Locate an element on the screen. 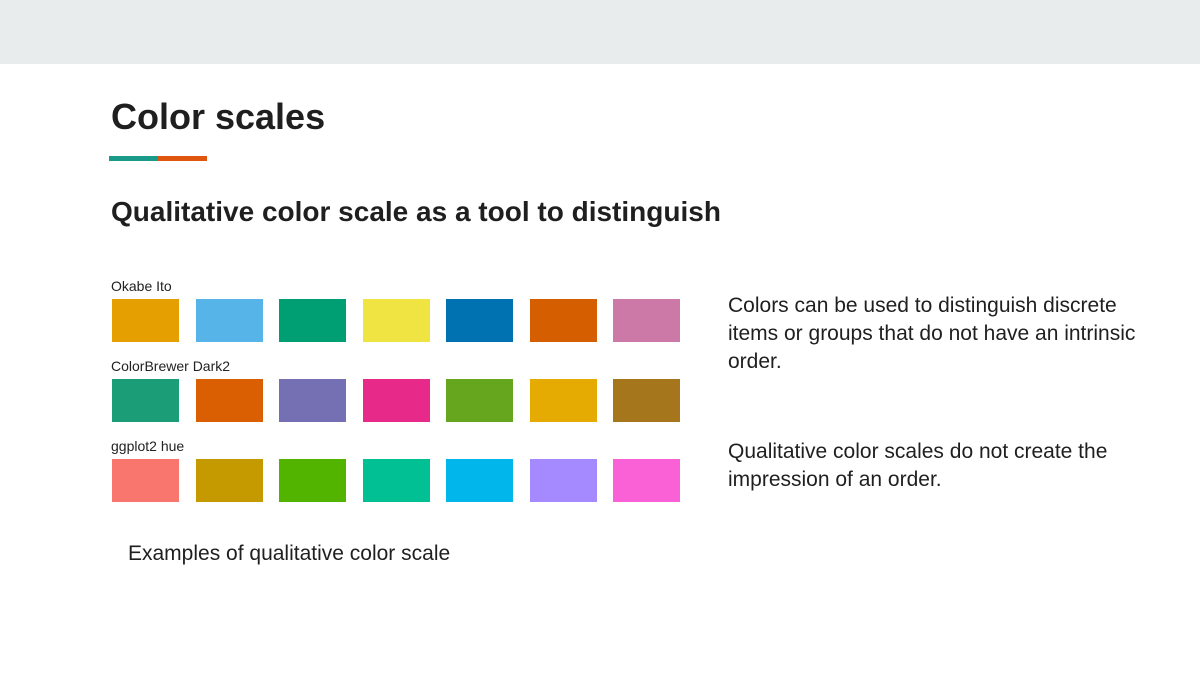 Image resolution: width=1200 pixels, height=675 pixels. palette-label-okabe-ito: Okabe Ito is located at coordinates (141, 286).